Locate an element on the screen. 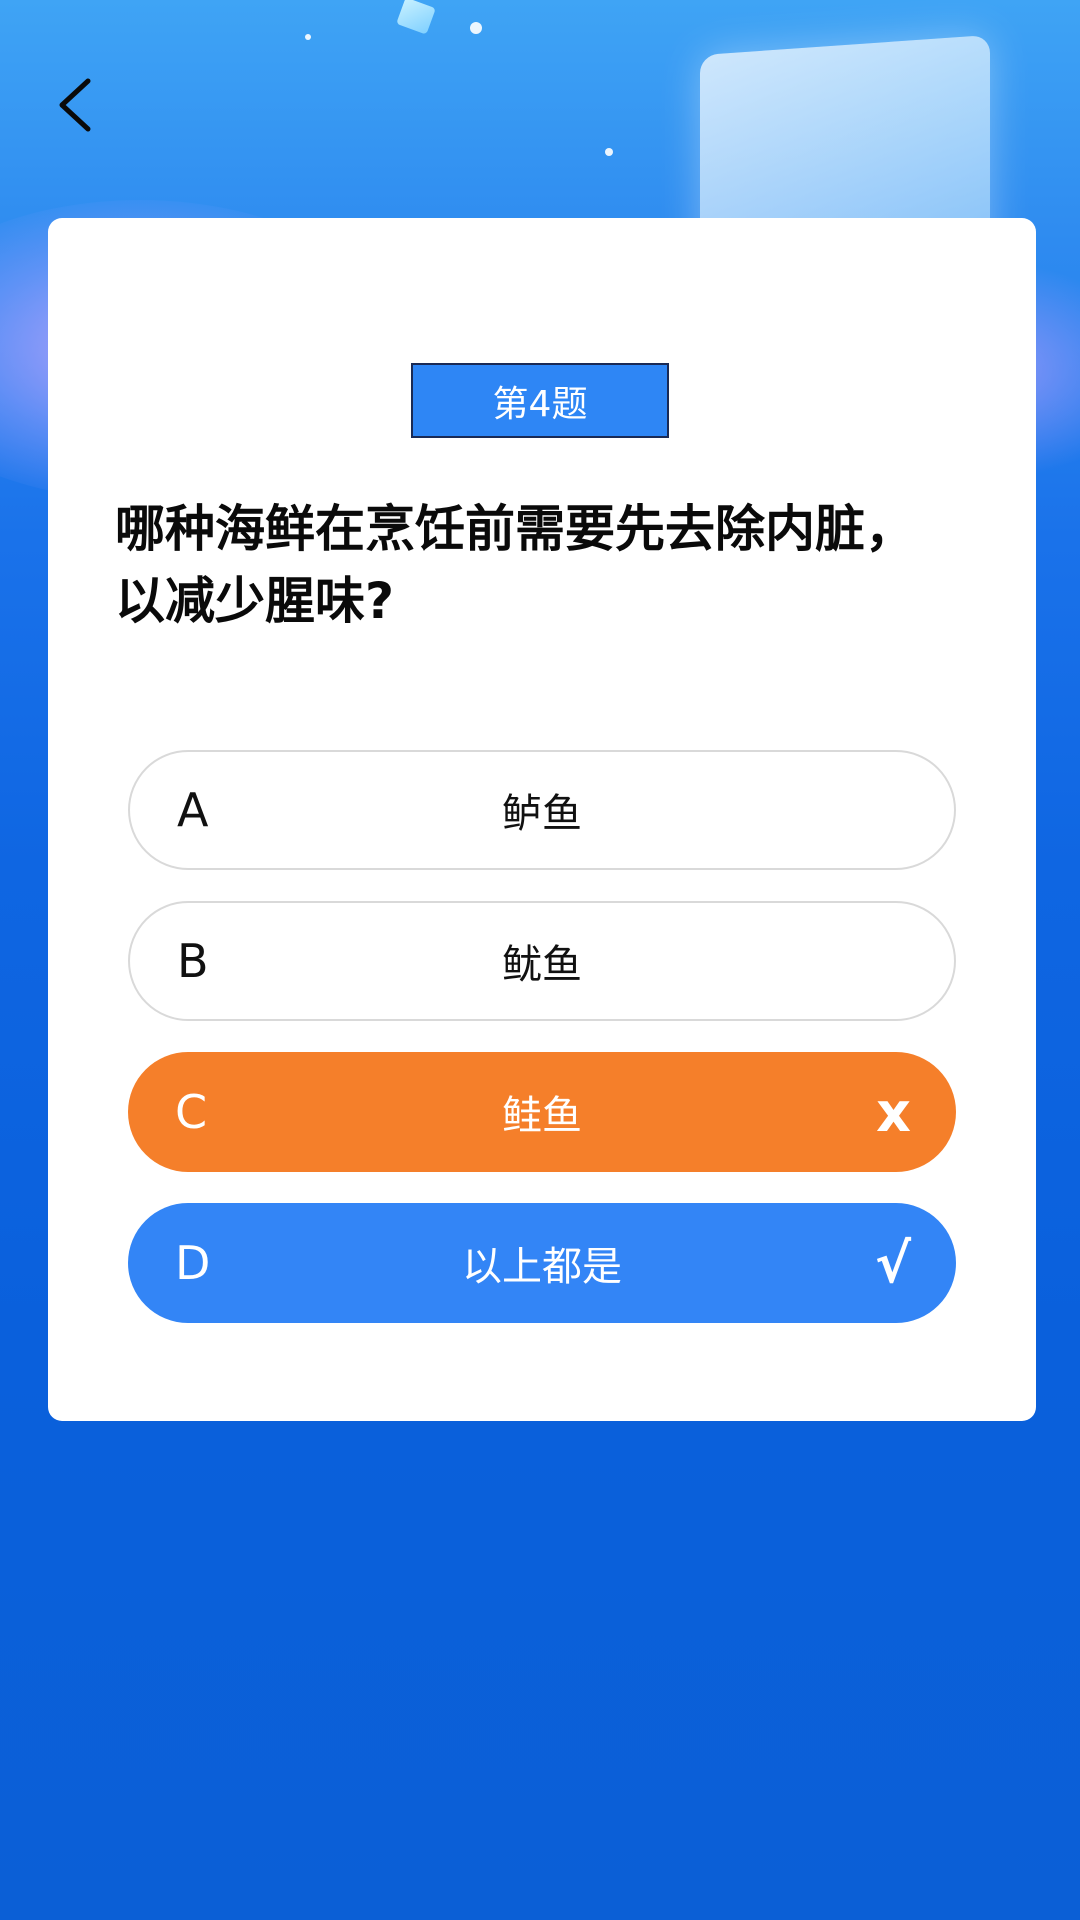 The width and height of the screenshot is (1080, 1920). option-c: 鲑鱼 C x is located at coordinates (542, 1112).